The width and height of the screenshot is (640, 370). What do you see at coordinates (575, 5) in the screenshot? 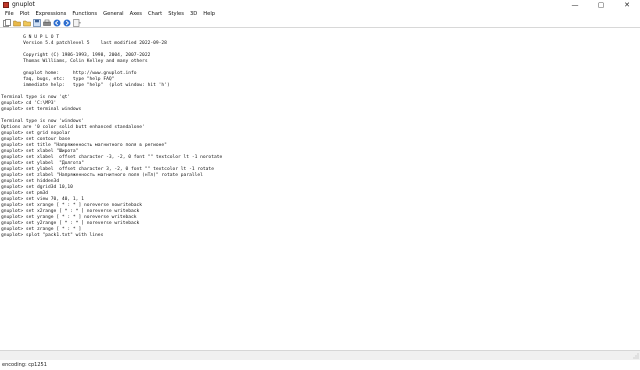
I see `minimize-button: —` at bounding box center [575, 5].